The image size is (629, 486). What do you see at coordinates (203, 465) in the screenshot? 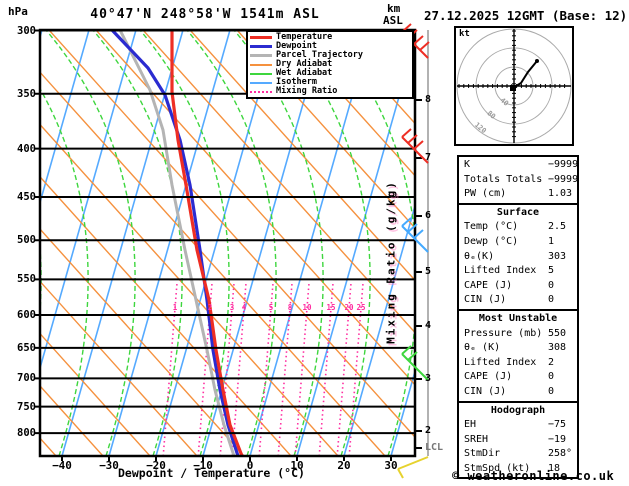
I see `temp-tick-label: −10` at bounding box center [203, 465].